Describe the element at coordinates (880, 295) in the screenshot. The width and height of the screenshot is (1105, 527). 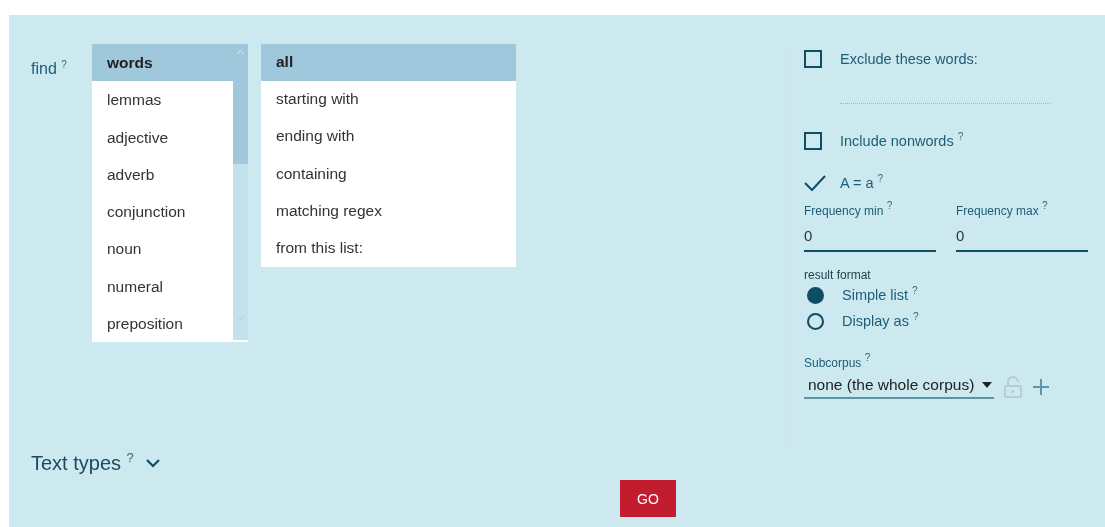
I see `radio-label: Simple list $^{?}$` at that location.